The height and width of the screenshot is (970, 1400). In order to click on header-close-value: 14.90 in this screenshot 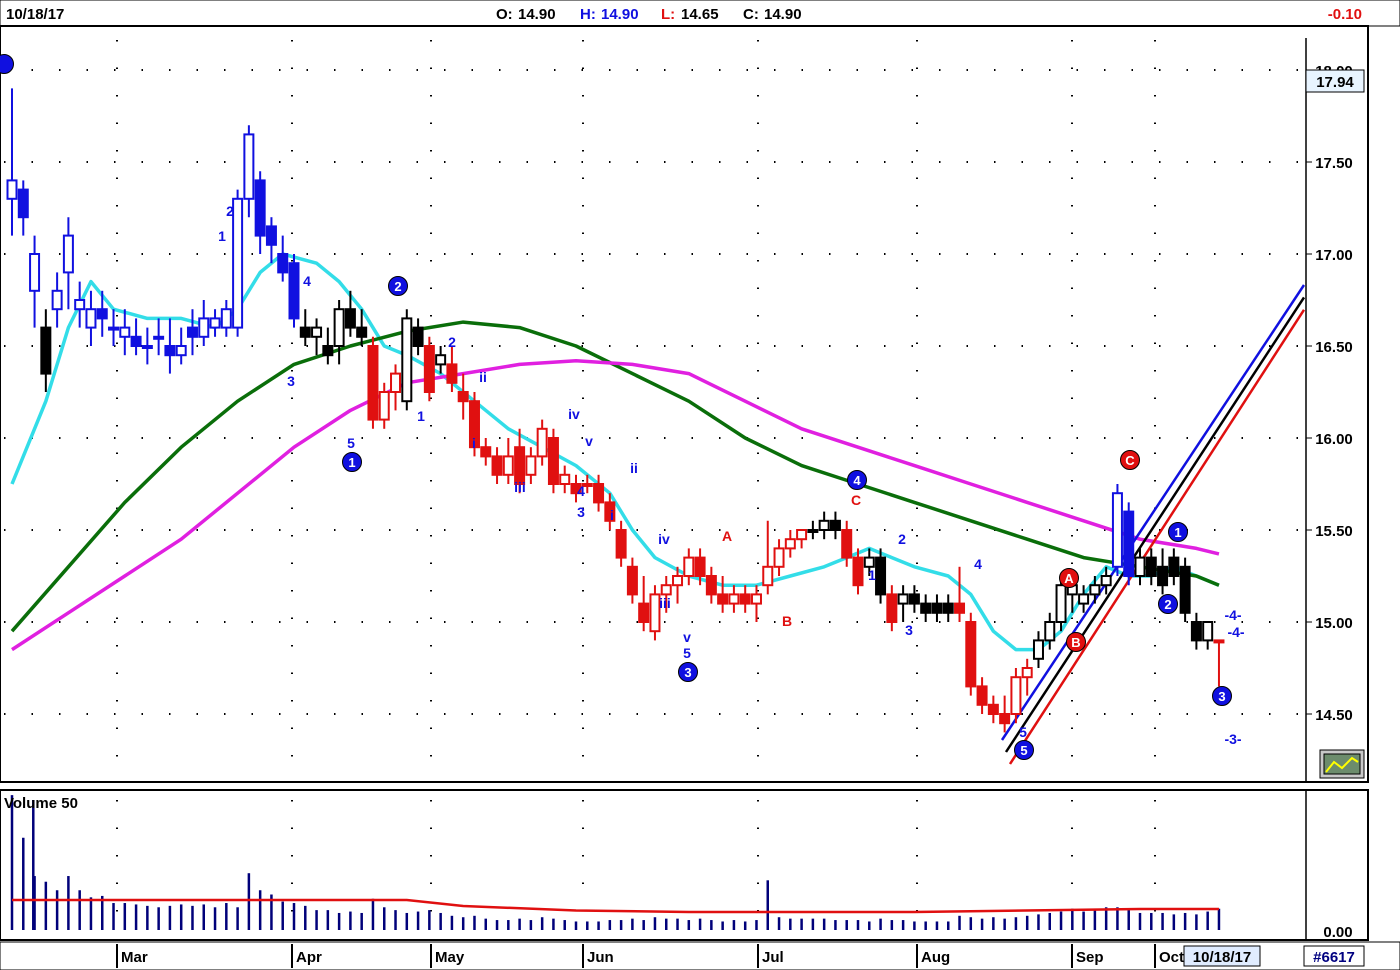, I will do `click(783, 14)`.